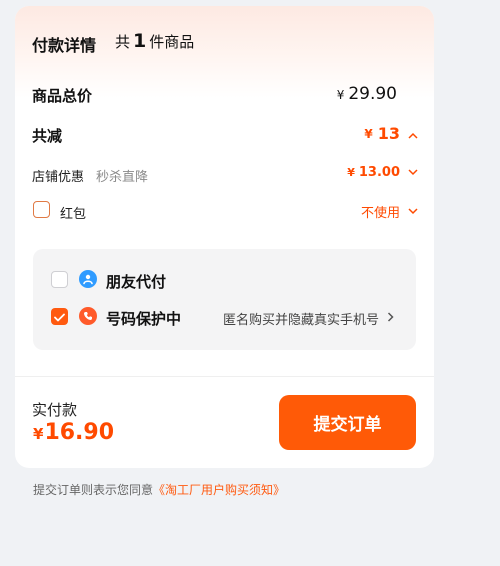 The width and height of the screenshot is (500, 566). Describe the element at coordinates (58, 177) in the screenshot. I see `shop-discount-label: 店铺优惠` at that location.